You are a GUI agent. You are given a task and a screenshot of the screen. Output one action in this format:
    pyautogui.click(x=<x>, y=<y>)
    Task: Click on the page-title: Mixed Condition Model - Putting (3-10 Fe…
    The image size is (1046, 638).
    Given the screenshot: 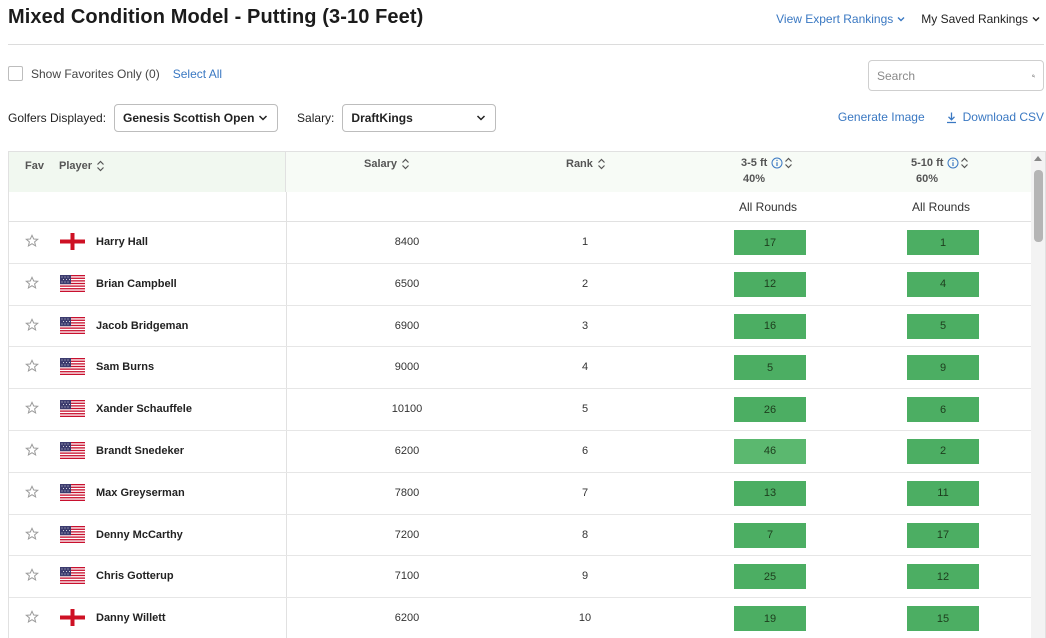 What is the action you would take?
    pyautogui.click(x=216, y=17)
    